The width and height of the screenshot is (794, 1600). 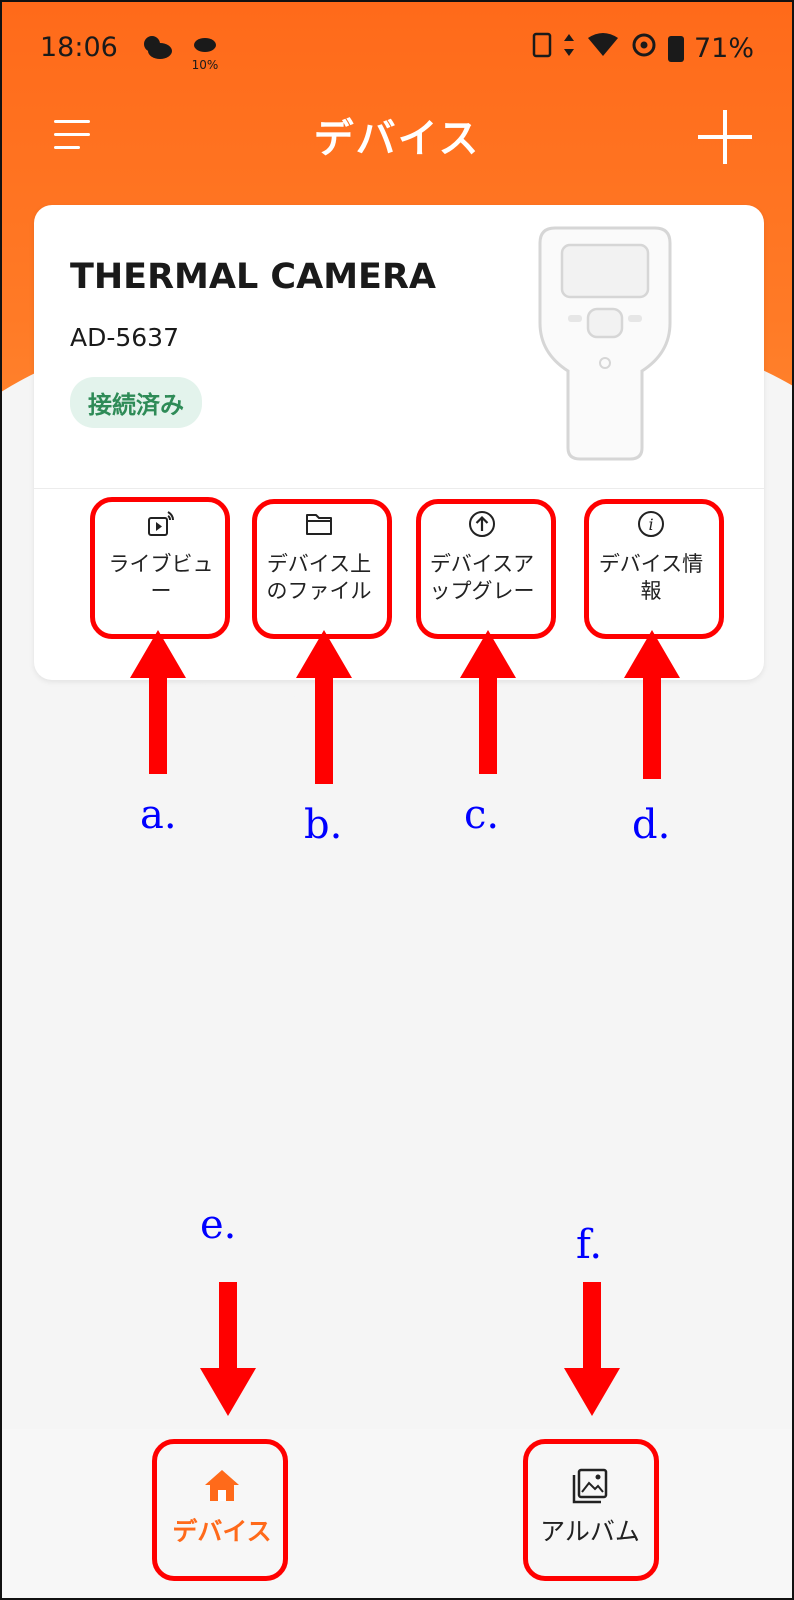 What do you see at coordinates (319, 524) in the screenshot?
I see `folder-icon` at bounding box center [319, 524].